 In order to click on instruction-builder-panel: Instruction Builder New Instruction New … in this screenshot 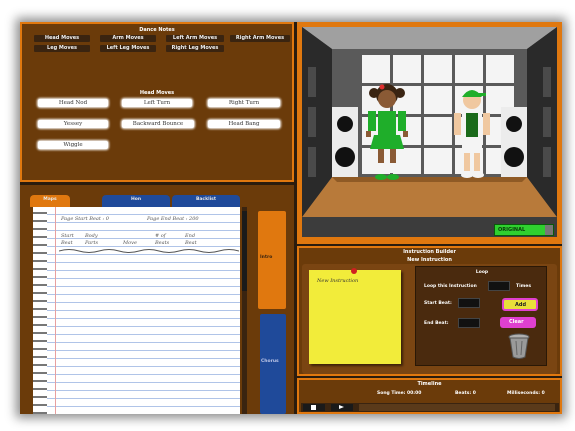, I will do `click(429, 311)`.